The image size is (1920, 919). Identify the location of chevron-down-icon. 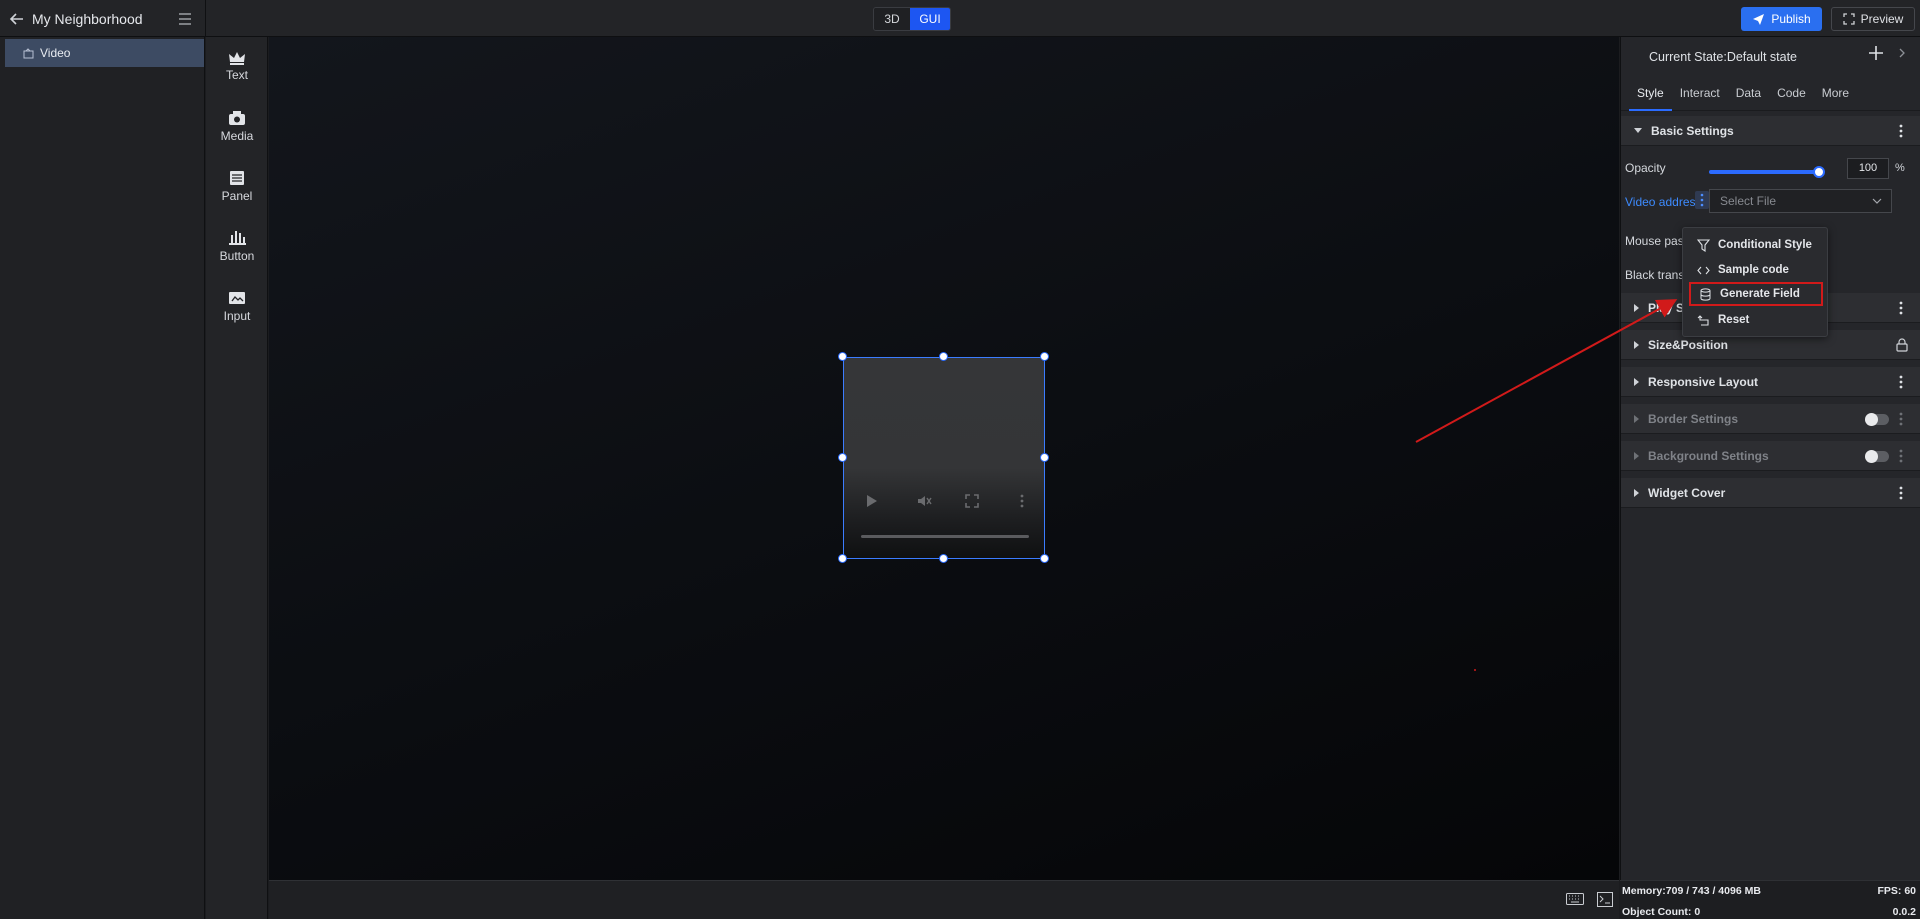
(1877, 201).